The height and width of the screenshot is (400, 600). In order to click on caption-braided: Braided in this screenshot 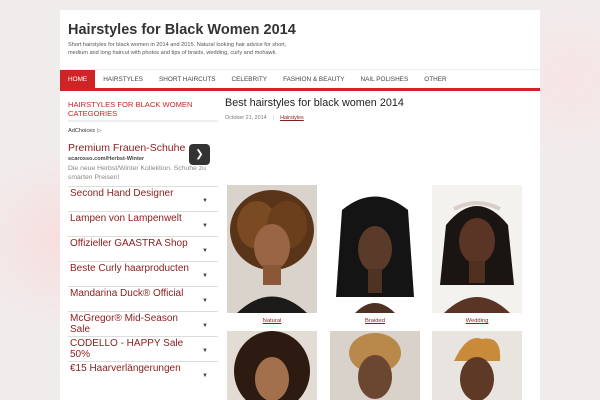, I will do `click(375, 321)`.